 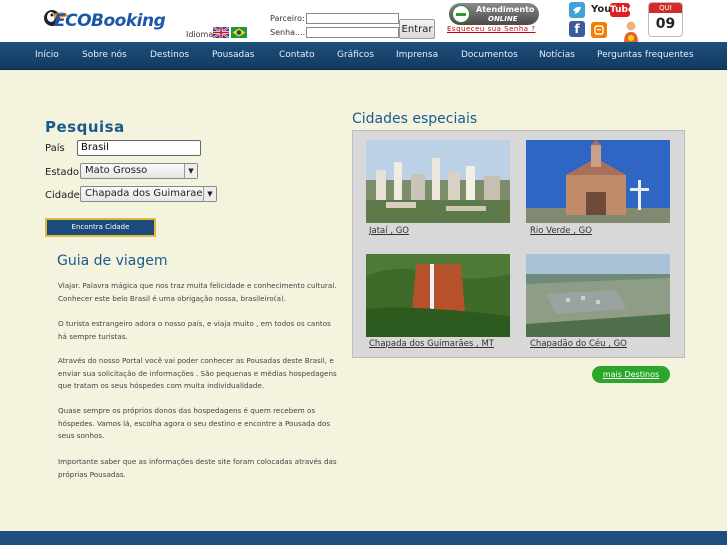 I want to click on guide-title: Guia de viagem, so click(x=112, y=261).